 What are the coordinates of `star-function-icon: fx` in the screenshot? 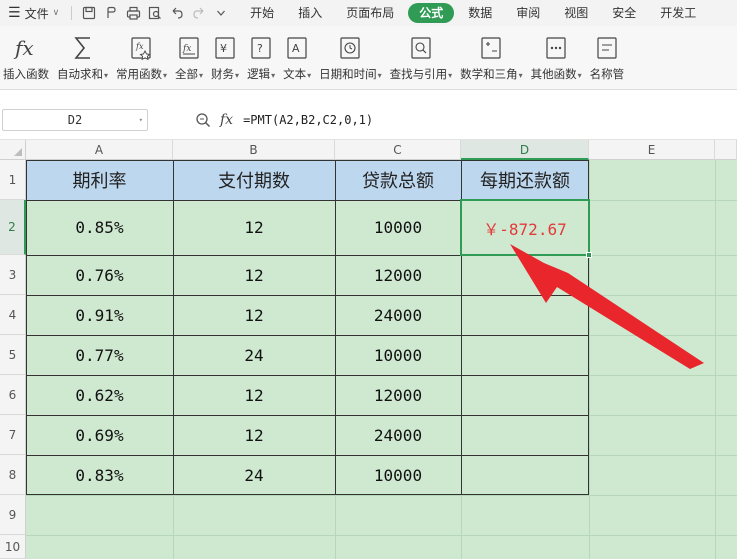 It's located at (142, 48).